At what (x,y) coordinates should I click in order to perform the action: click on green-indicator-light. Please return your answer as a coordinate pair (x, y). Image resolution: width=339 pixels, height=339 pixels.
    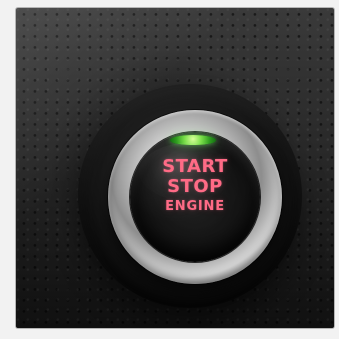
    Looking at the image, I should click on (193, 140).